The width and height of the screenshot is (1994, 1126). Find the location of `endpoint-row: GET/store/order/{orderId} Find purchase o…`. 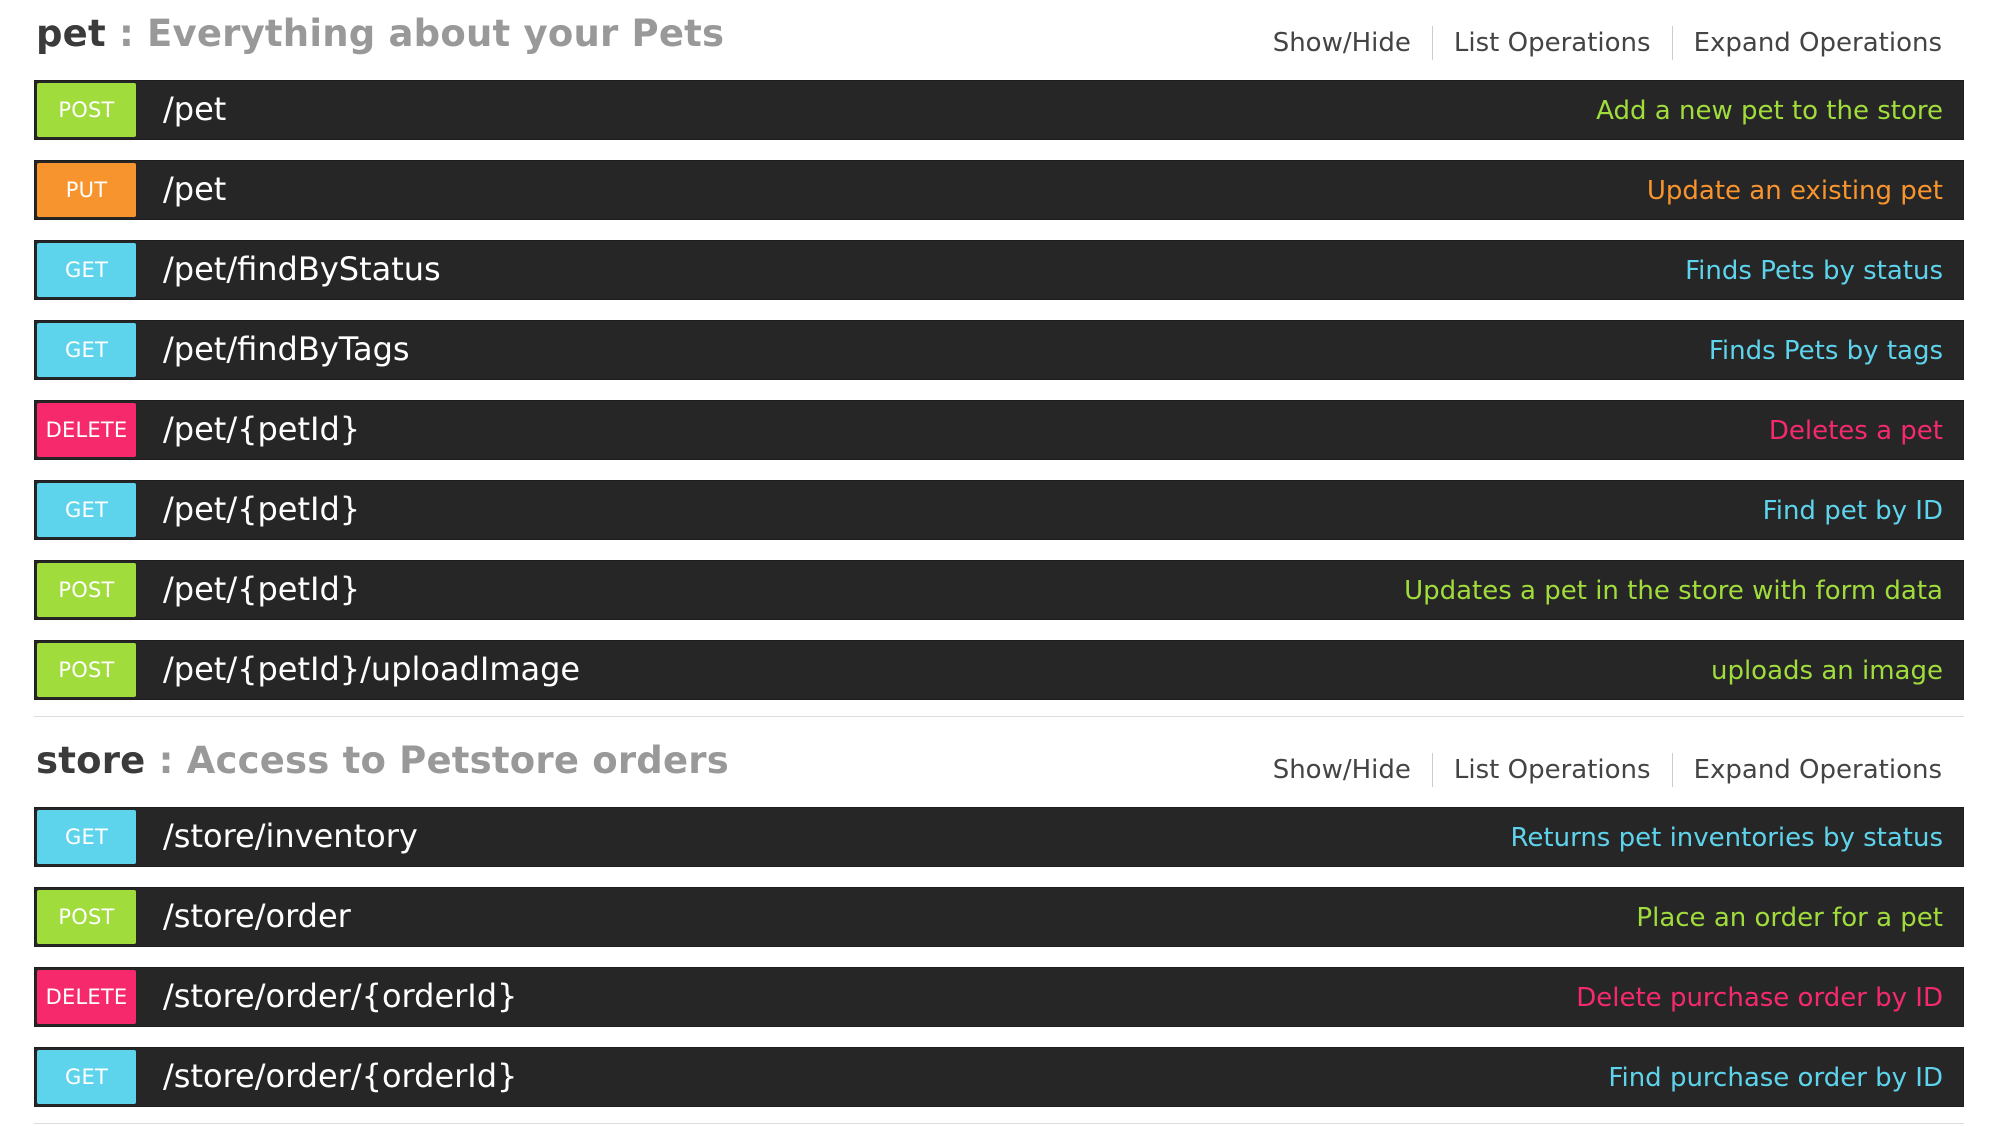

endpoint-row: GET/store/order/{orderId} Find purchase o… is located at coordinates (999, 1077).